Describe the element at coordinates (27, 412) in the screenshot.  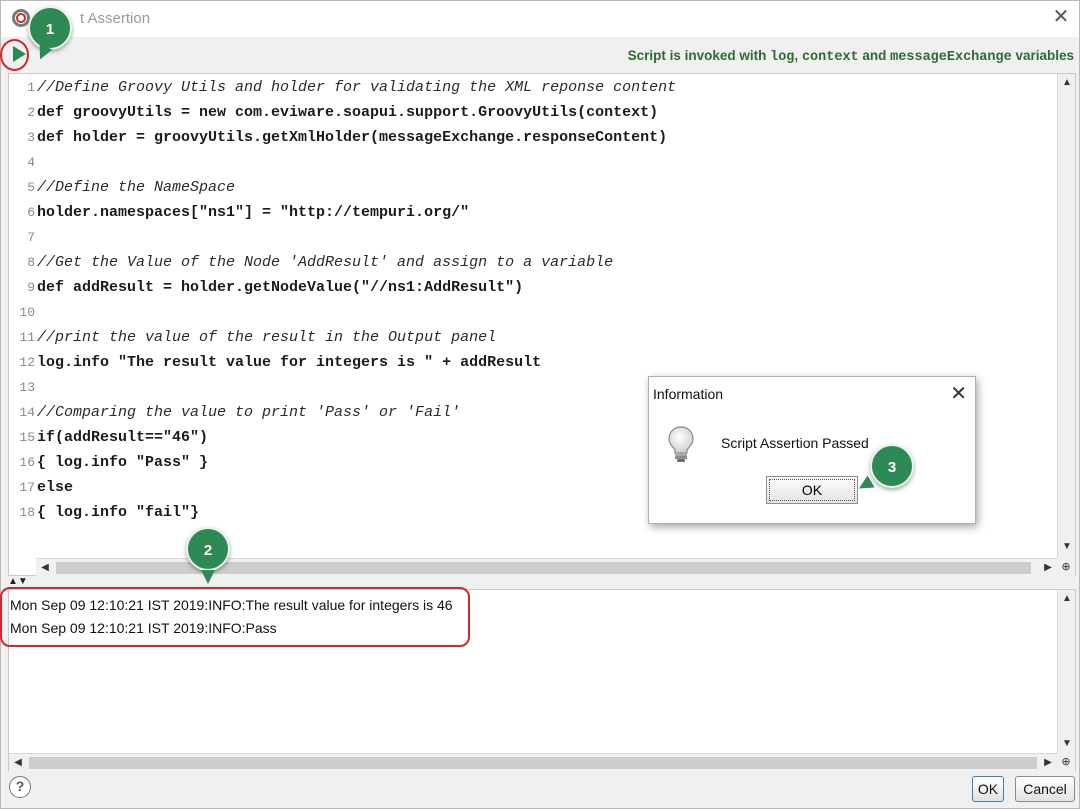
I see `line-number: 14` at that location.